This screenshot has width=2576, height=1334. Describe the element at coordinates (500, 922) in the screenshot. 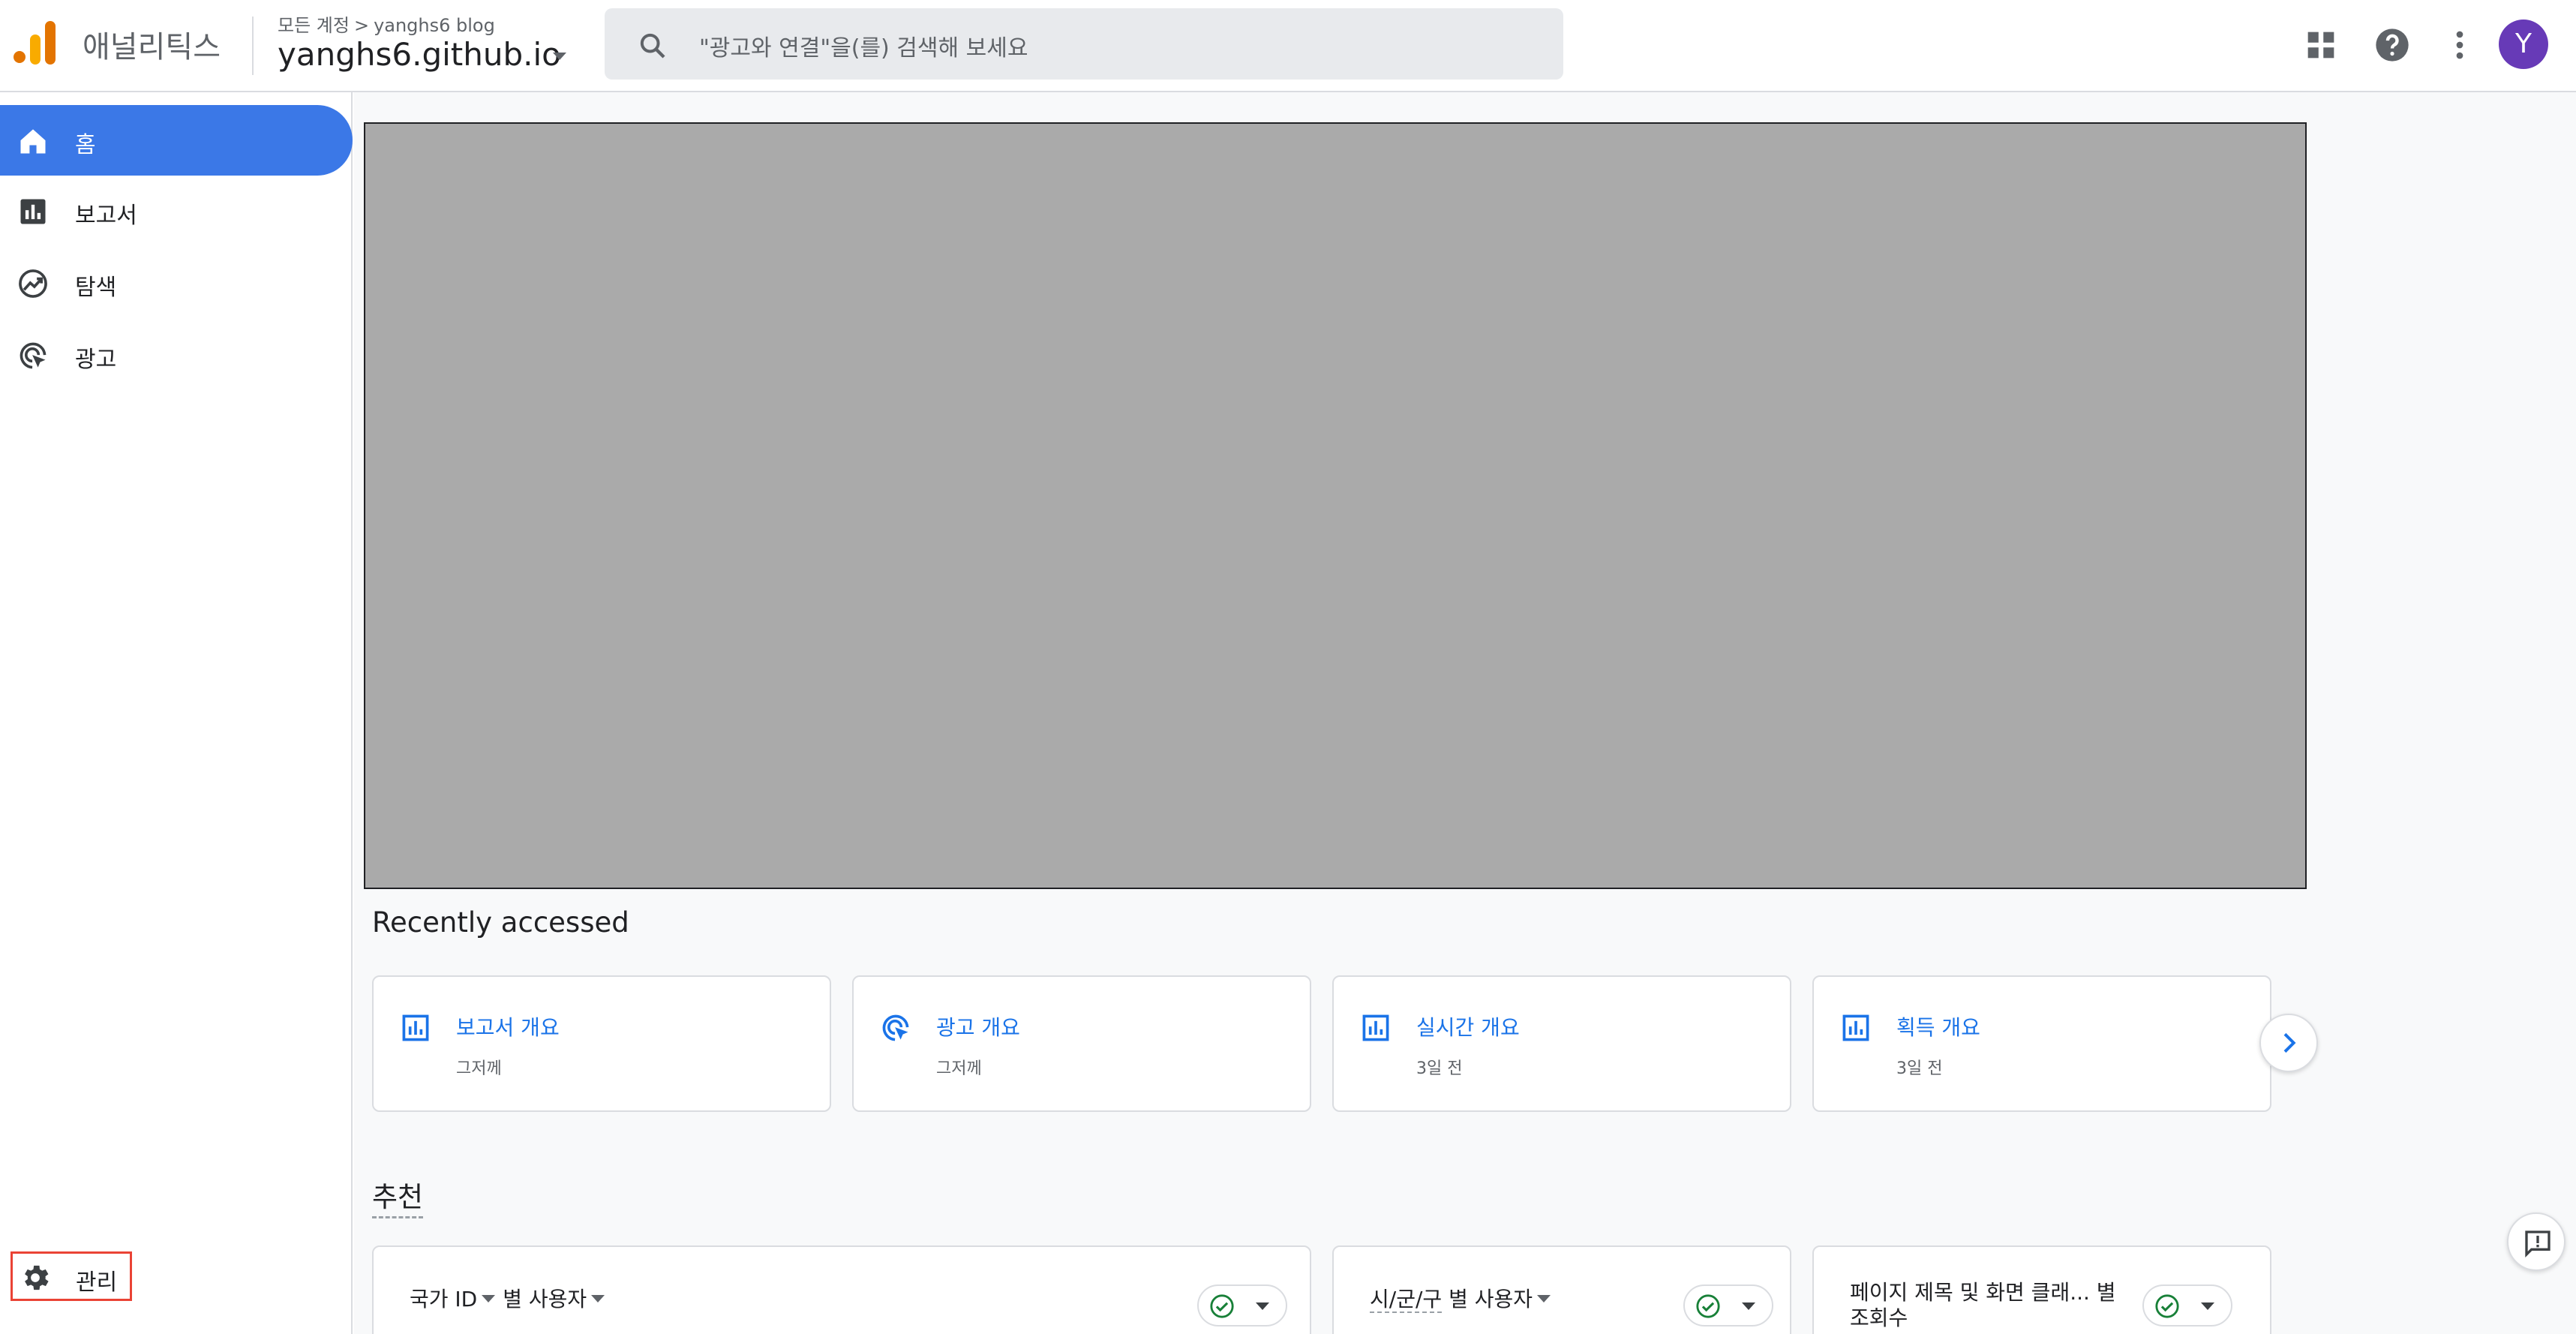

I see `recently-accessed-title: Recently accessed` at that location.